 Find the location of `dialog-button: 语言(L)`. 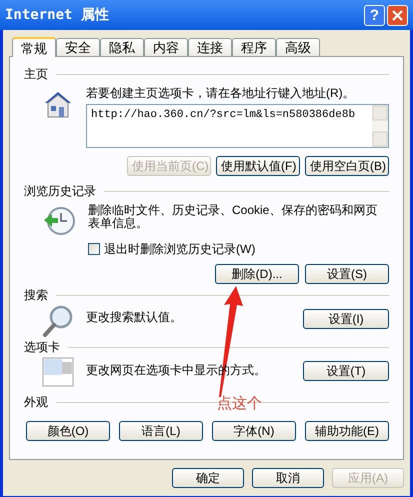

dialog-button: 语言(L) is located at coordinates (161, 431).